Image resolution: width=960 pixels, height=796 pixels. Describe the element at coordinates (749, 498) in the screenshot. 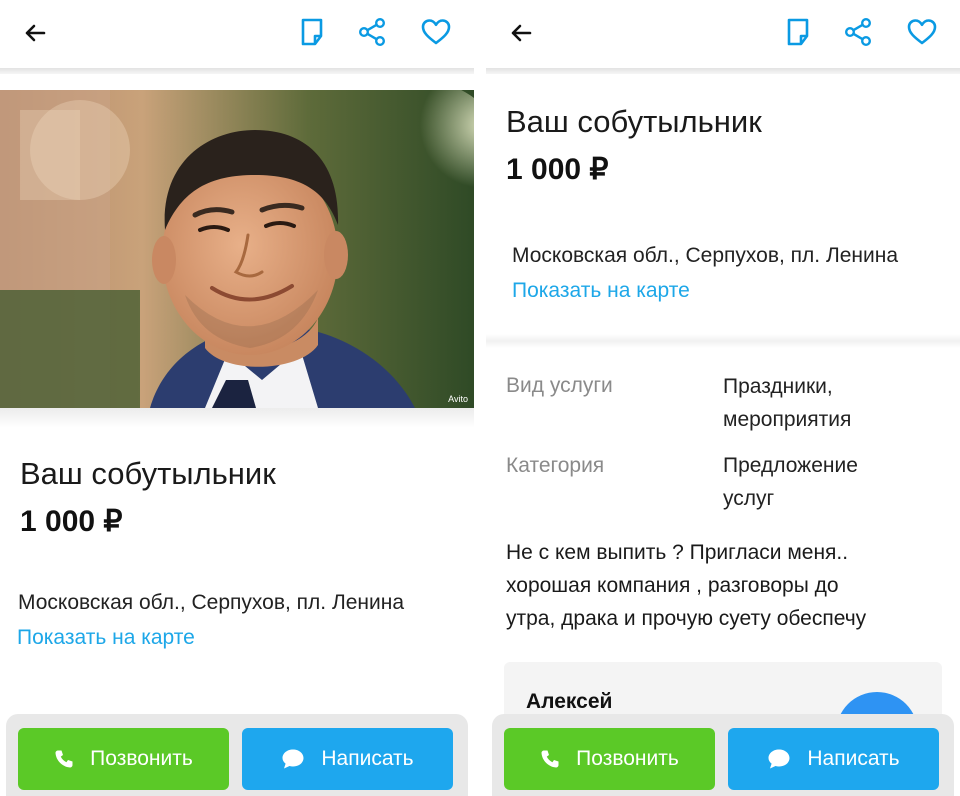

I see `param-value-line: услуг` at that location.